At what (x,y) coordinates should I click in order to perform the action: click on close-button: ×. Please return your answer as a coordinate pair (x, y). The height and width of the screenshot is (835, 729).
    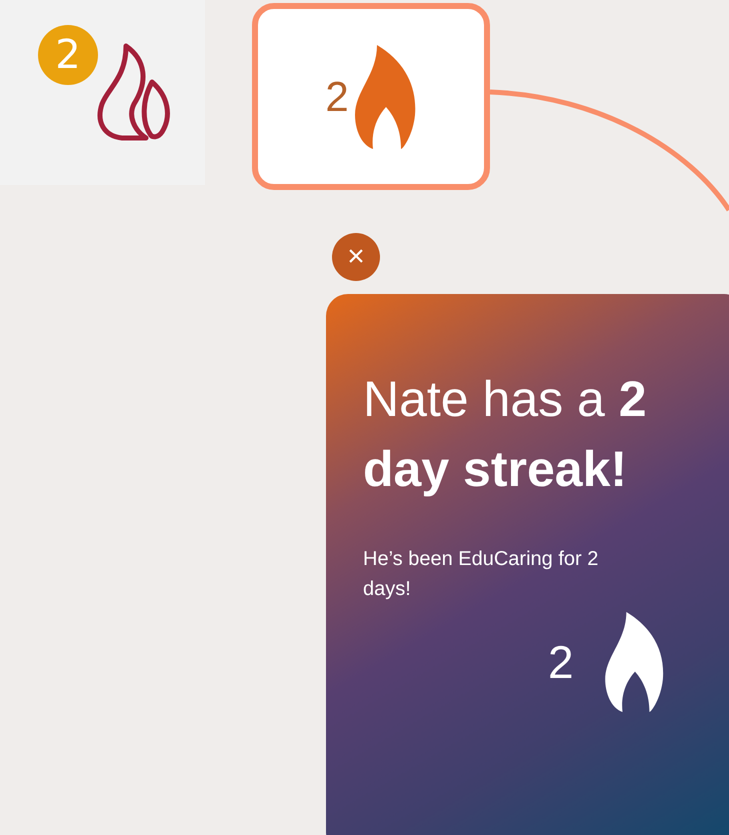
    Looking at the image, I should click on (356, 257).